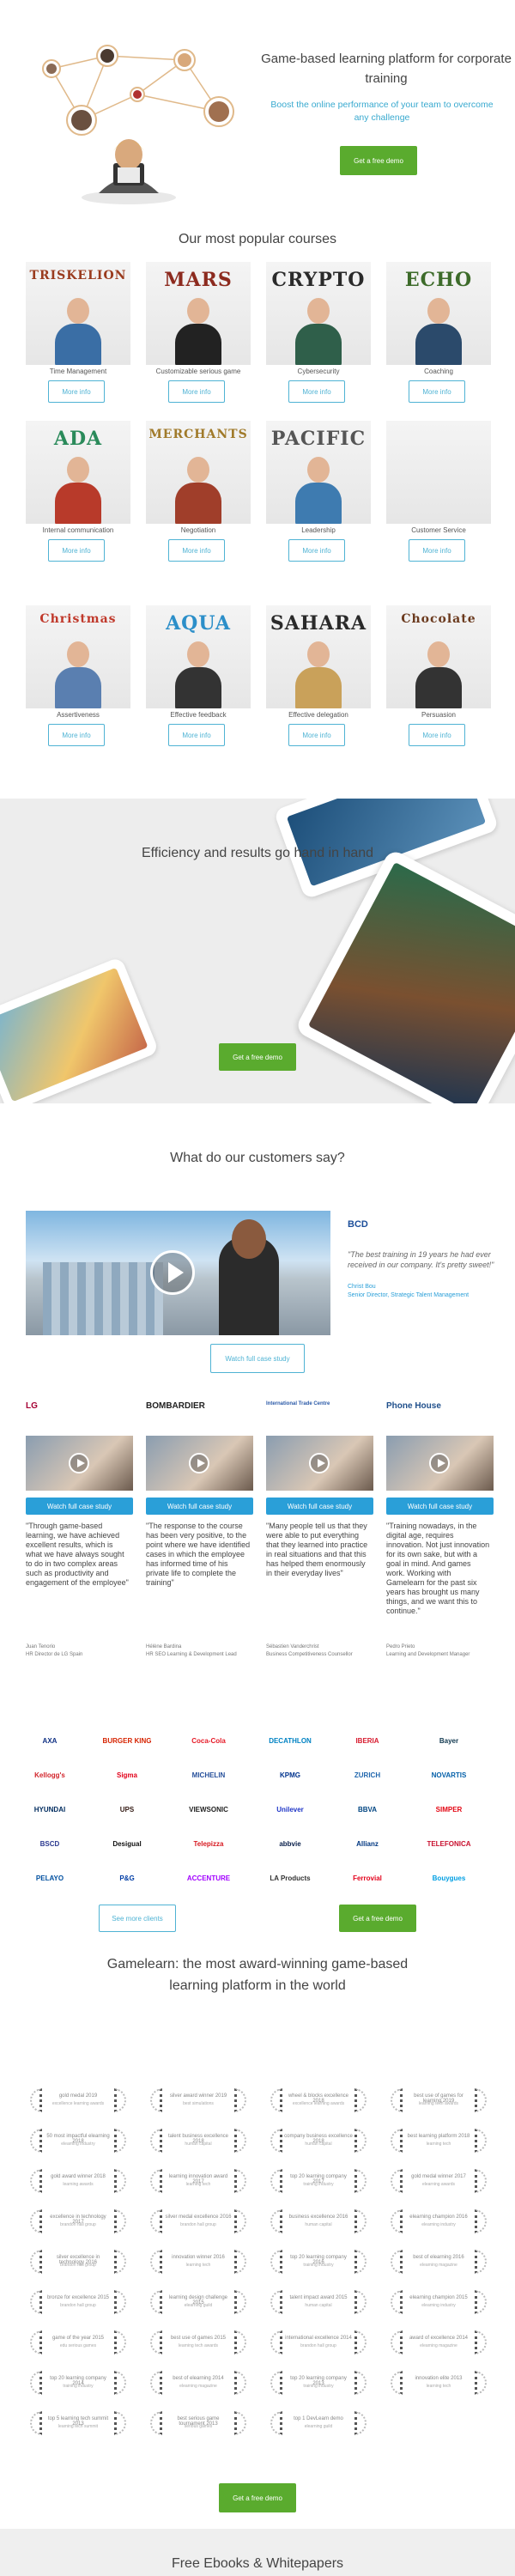  Describe the element at coordinates (318, 313) in the screenshot. I see `course-image: CRYPTO` at that location.